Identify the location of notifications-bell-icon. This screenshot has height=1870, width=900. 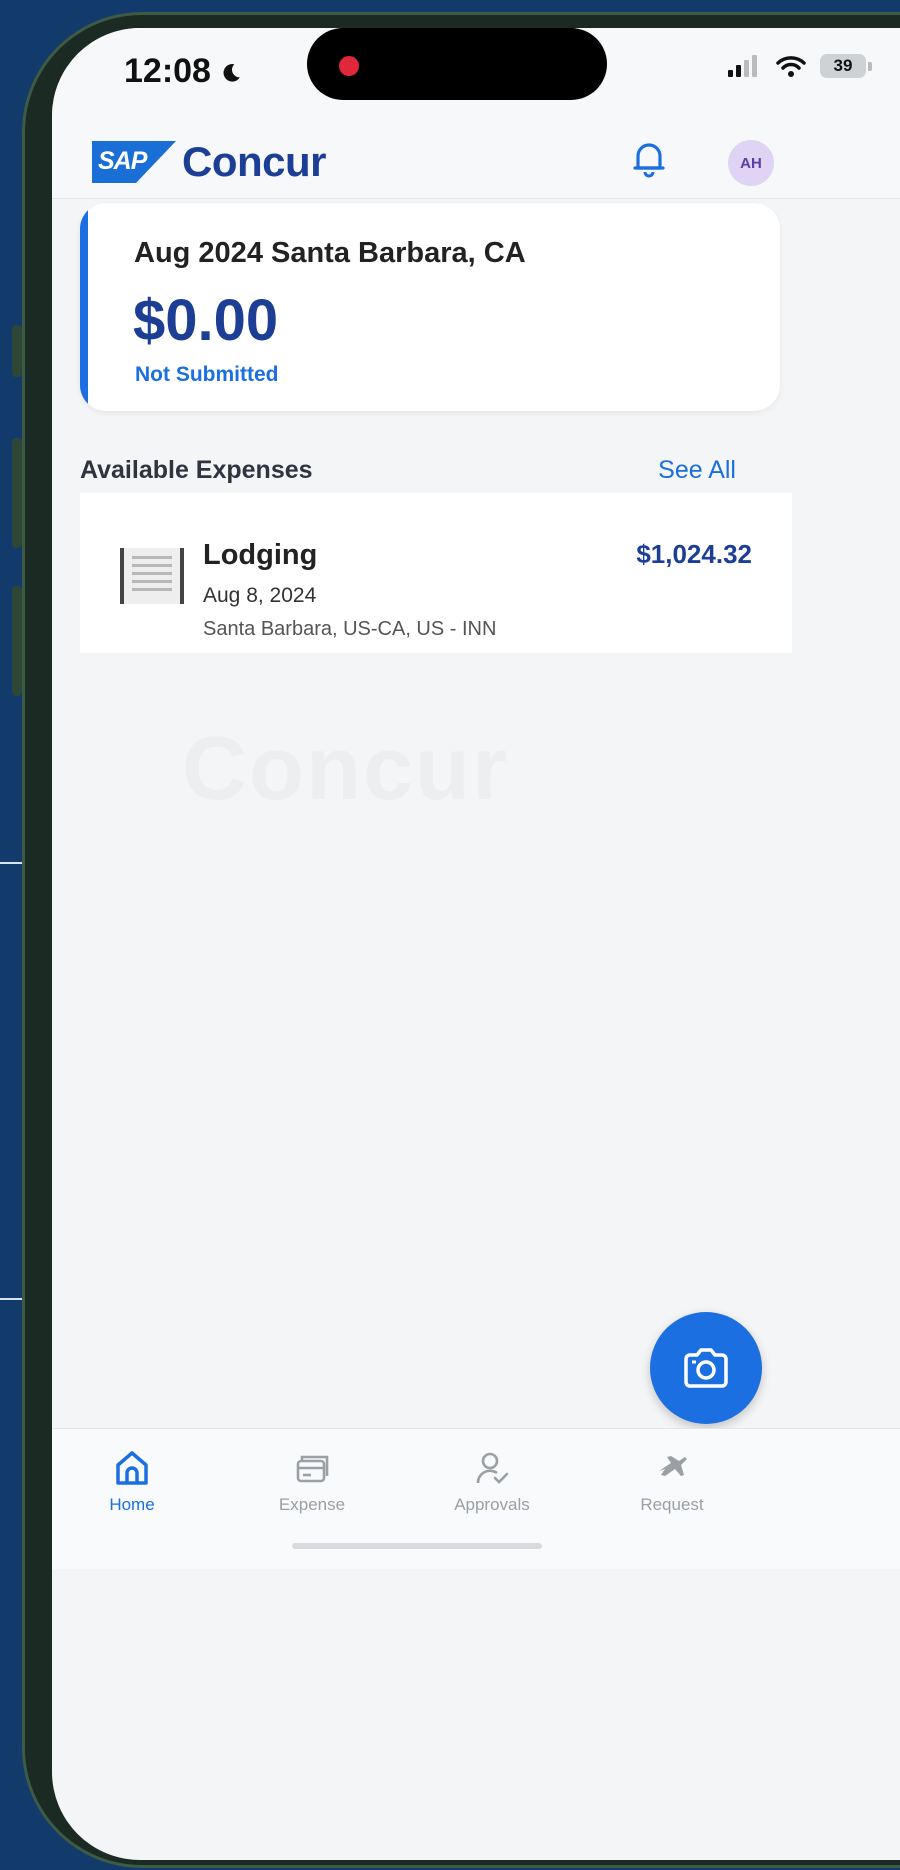
(649, 161).